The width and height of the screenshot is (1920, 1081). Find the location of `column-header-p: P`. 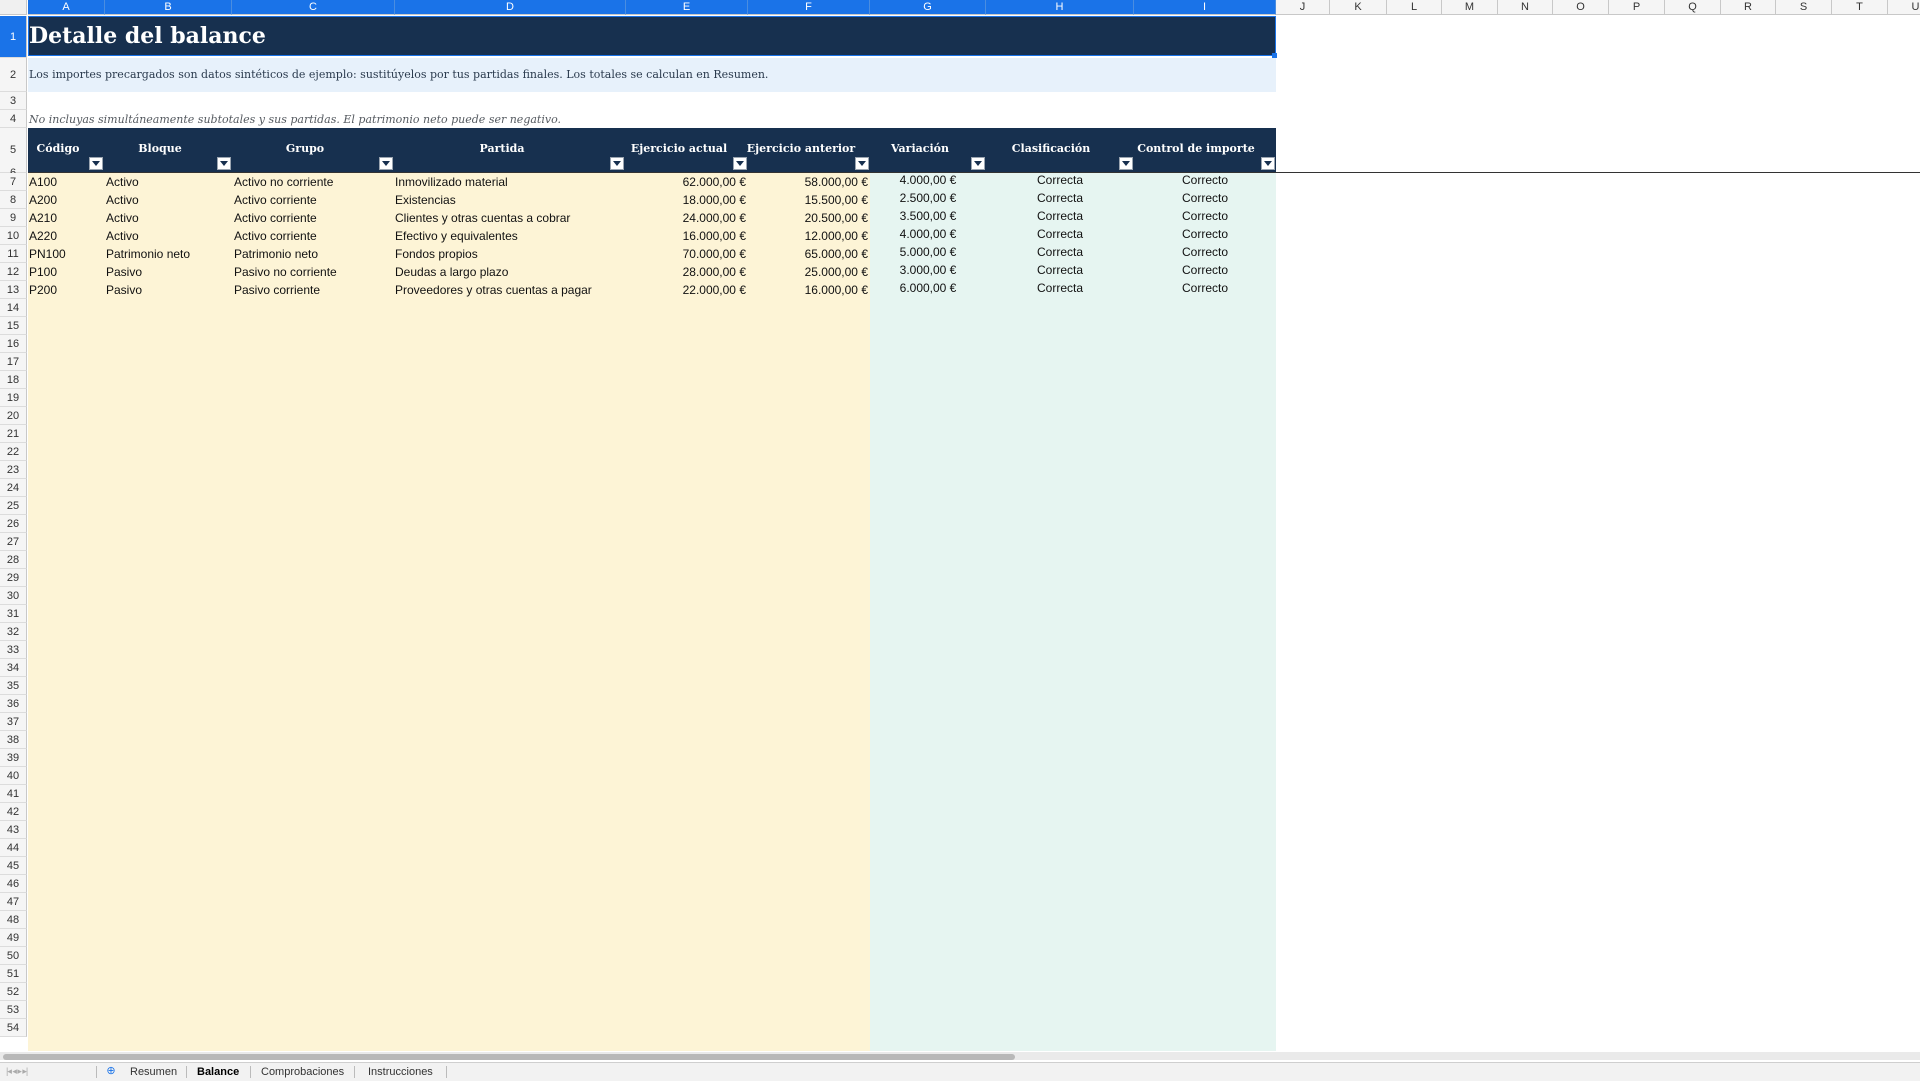

column-header-p: P is located at coordinates (1637, 7).